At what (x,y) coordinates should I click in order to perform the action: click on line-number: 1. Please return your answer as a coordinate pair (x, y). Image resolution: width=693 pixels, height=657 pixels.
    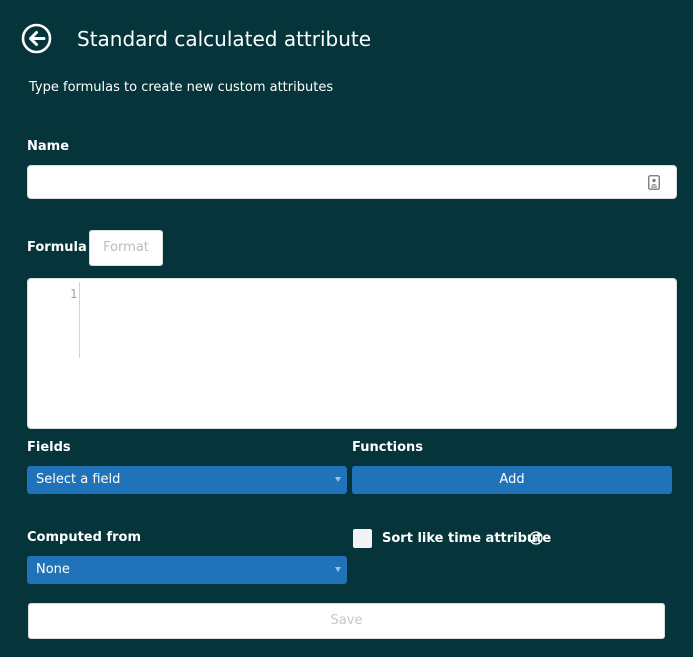
    Looking at the image, I should click on (74, 294).